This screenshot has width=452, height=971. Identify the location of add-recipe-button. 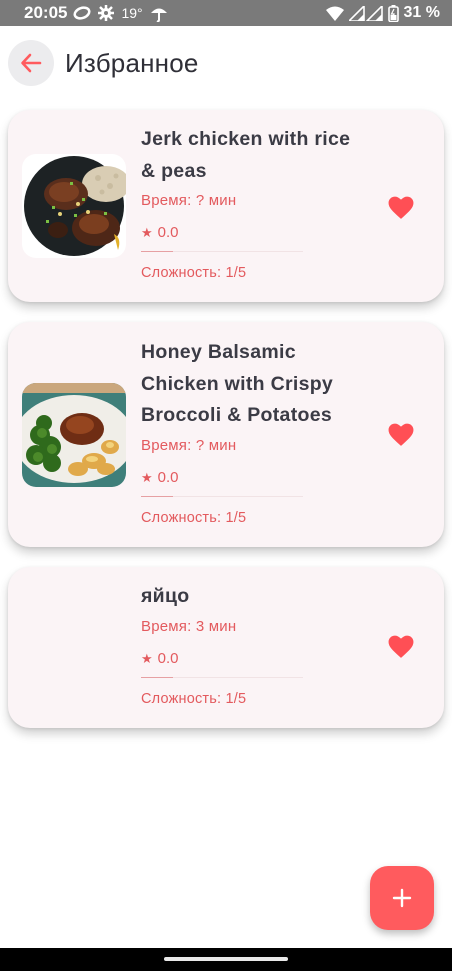
(402, 898).